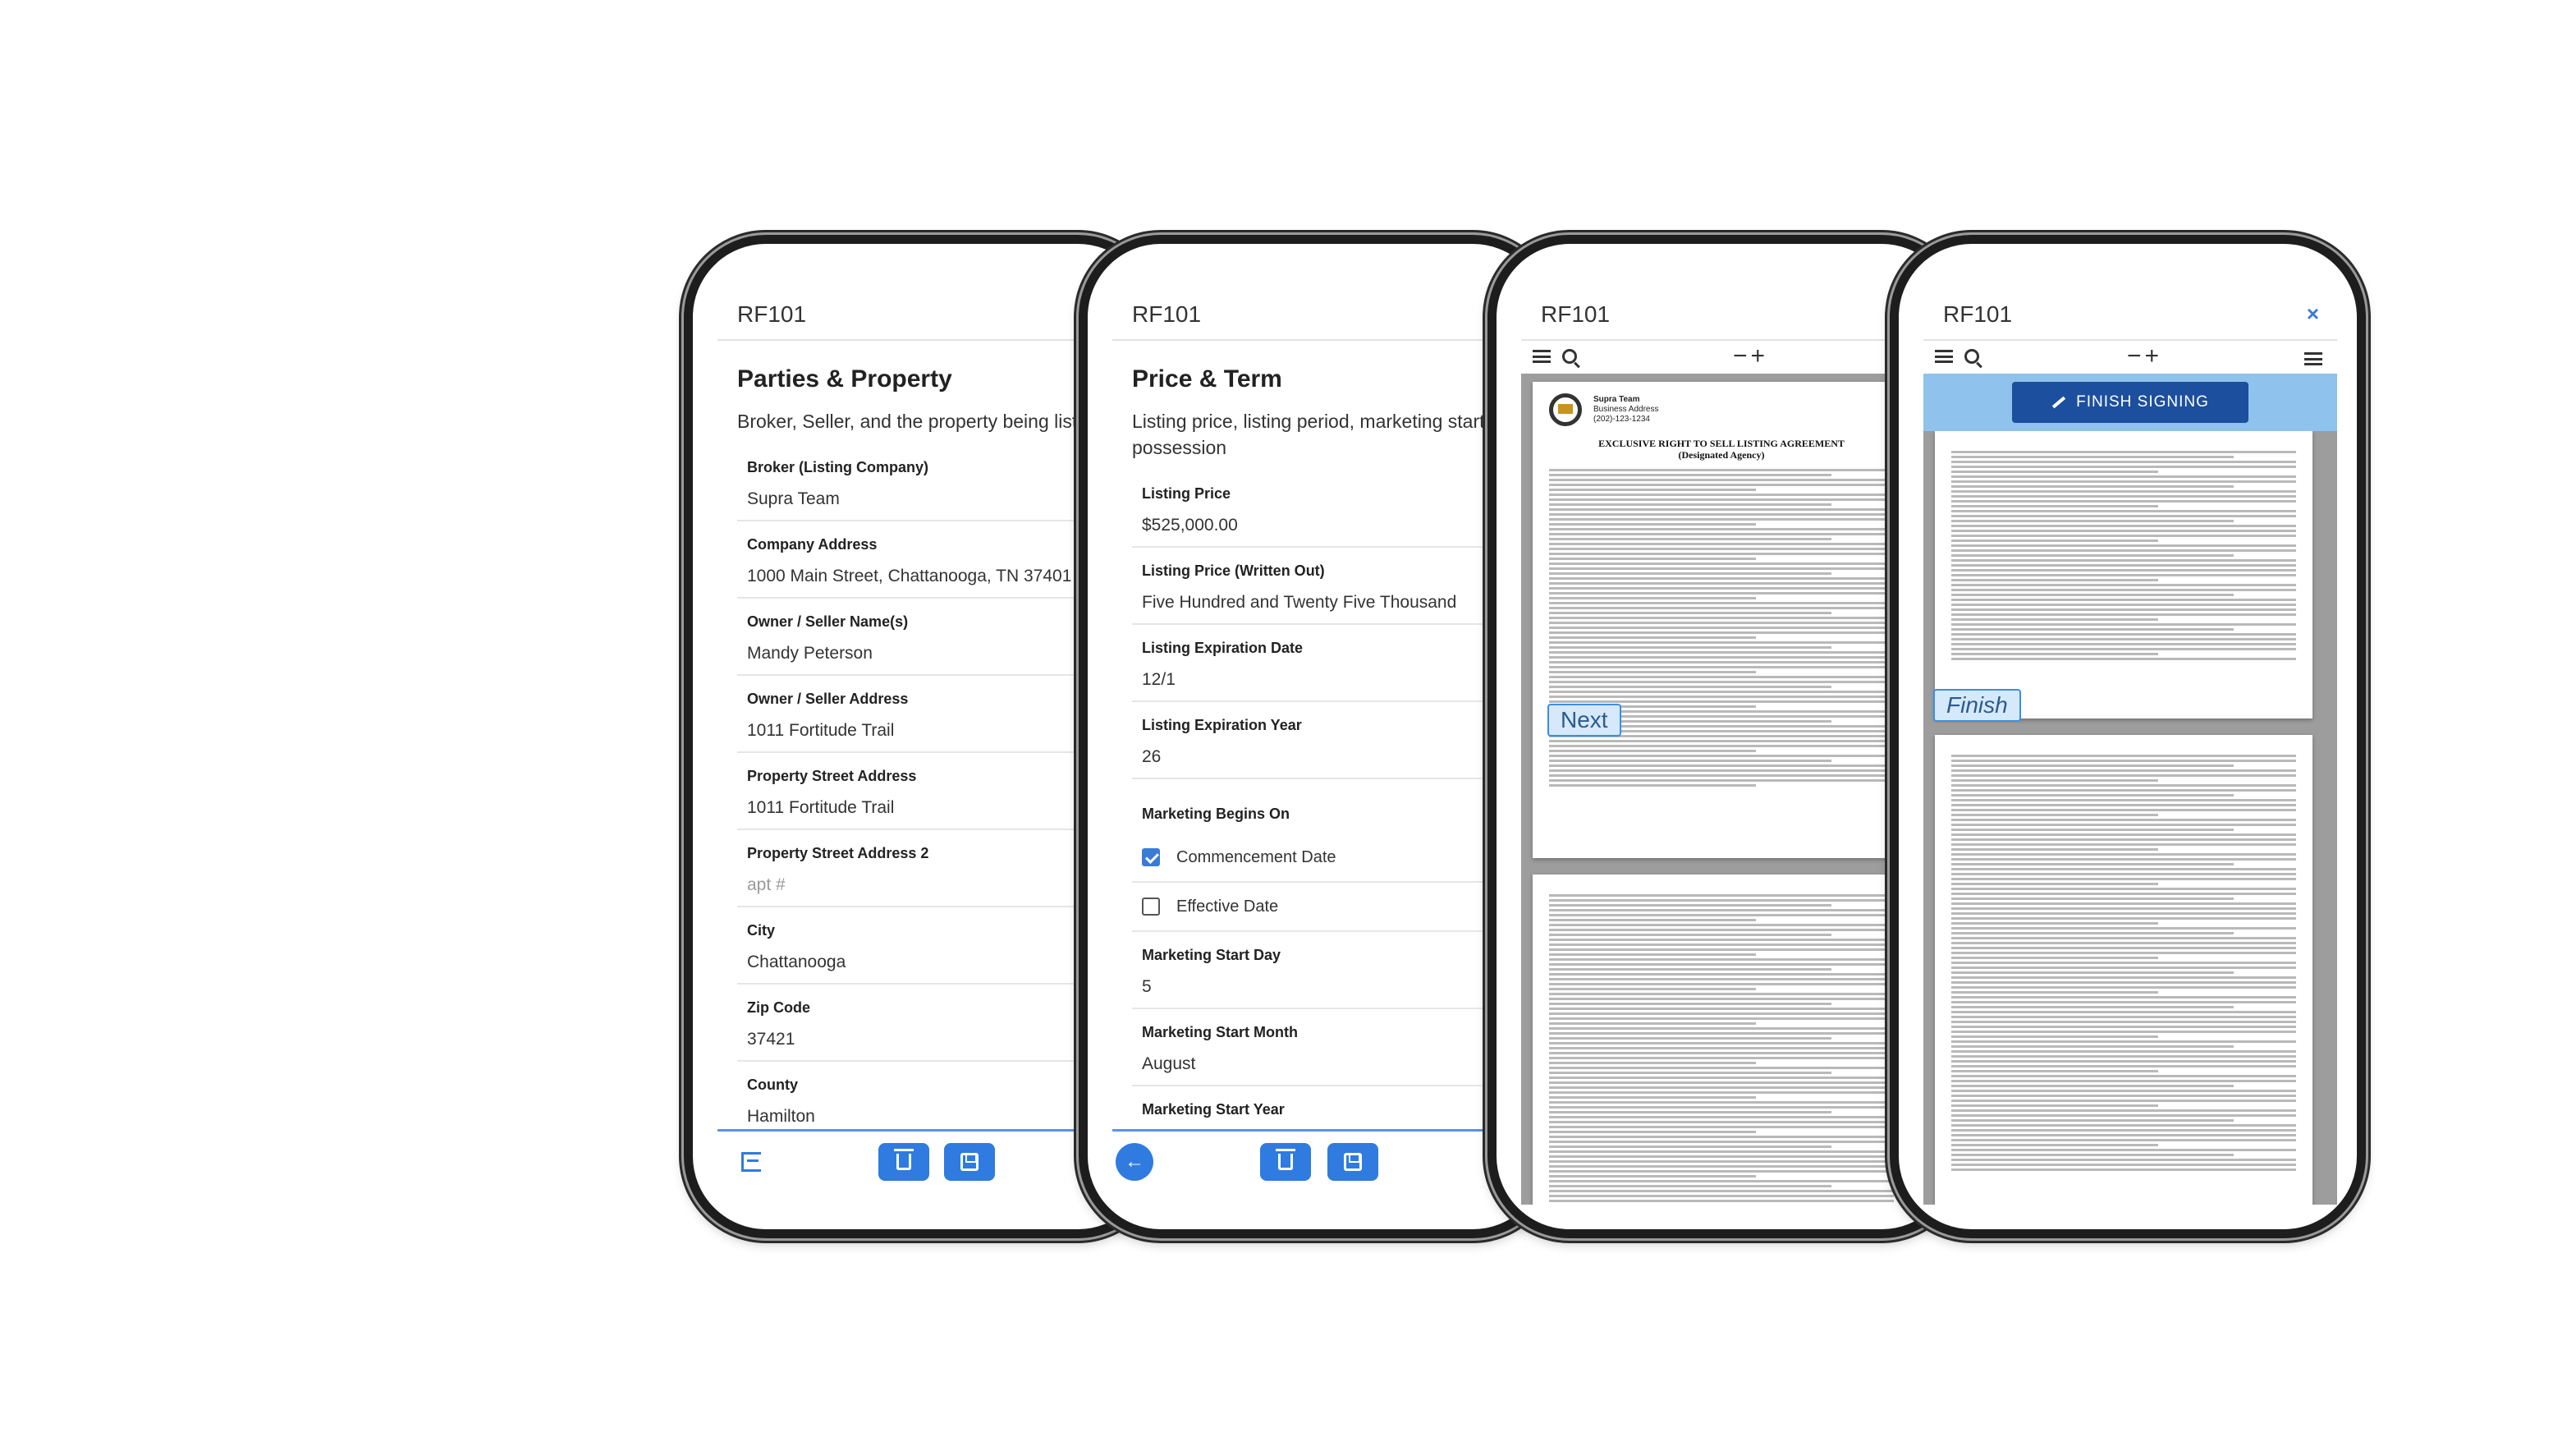  I want to click on finish-signing-button: FINISH SIGNING, so click(2130, 403).